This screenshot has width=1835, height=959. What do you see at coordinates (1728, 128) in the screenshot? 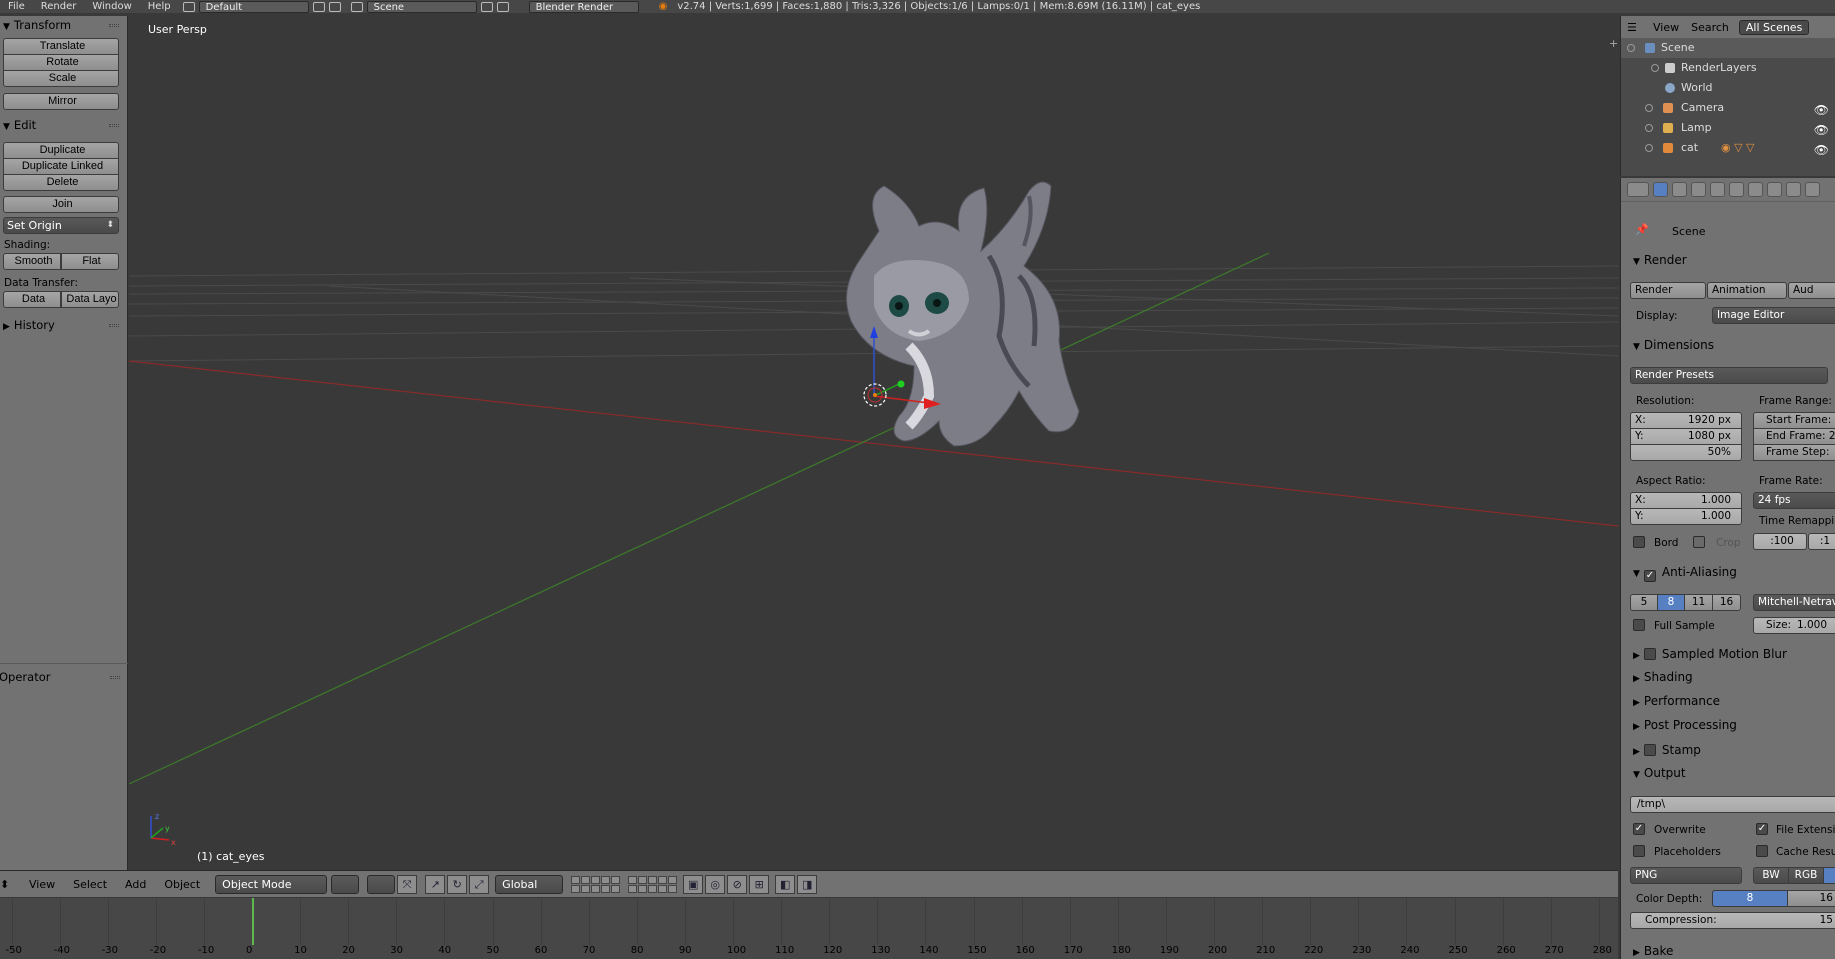
I see `outliner-item-lamp: Lamp 👁` at bounding box center [1728, 128].